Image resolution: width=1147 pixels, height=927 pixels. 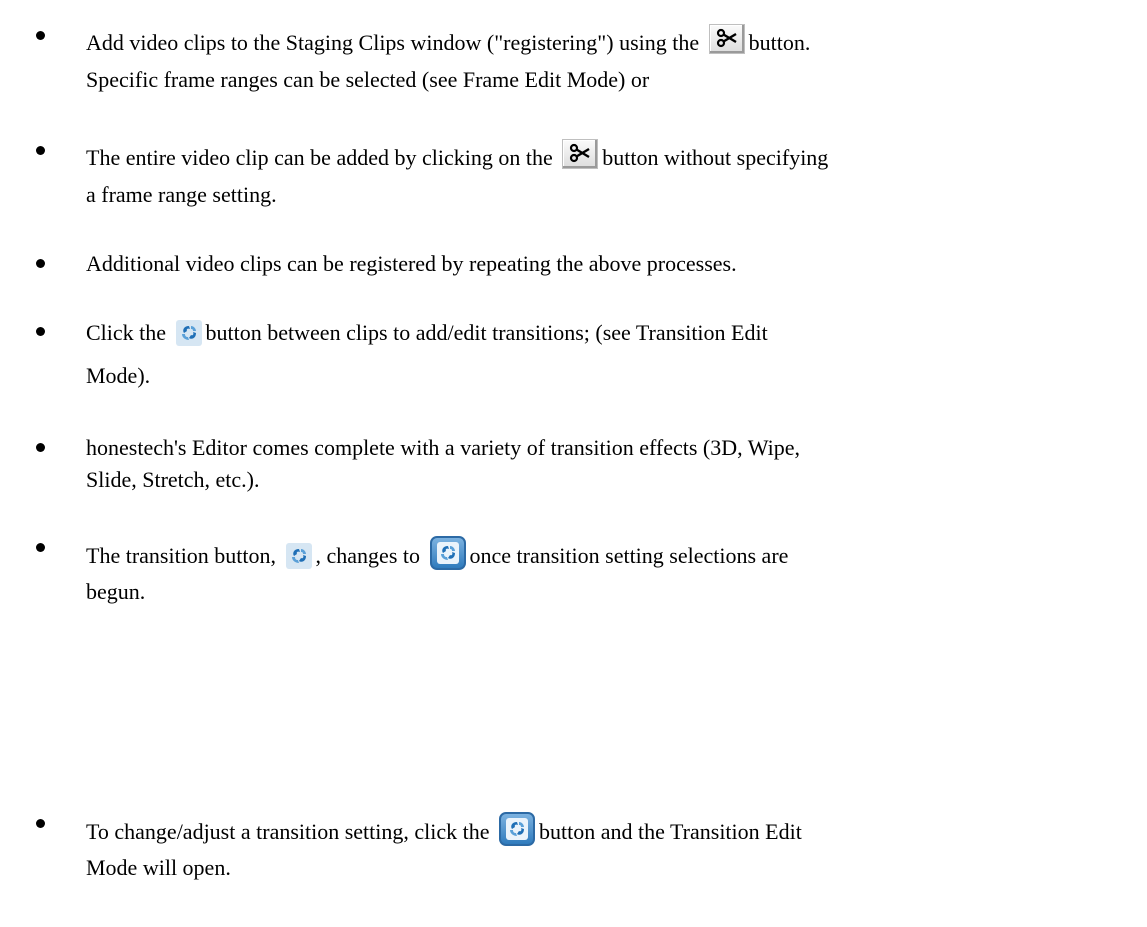 What do you see at coordinates (715, 157) in the screenshot?
I see `item-text: button without specifying` at bounding box center [715, 157].